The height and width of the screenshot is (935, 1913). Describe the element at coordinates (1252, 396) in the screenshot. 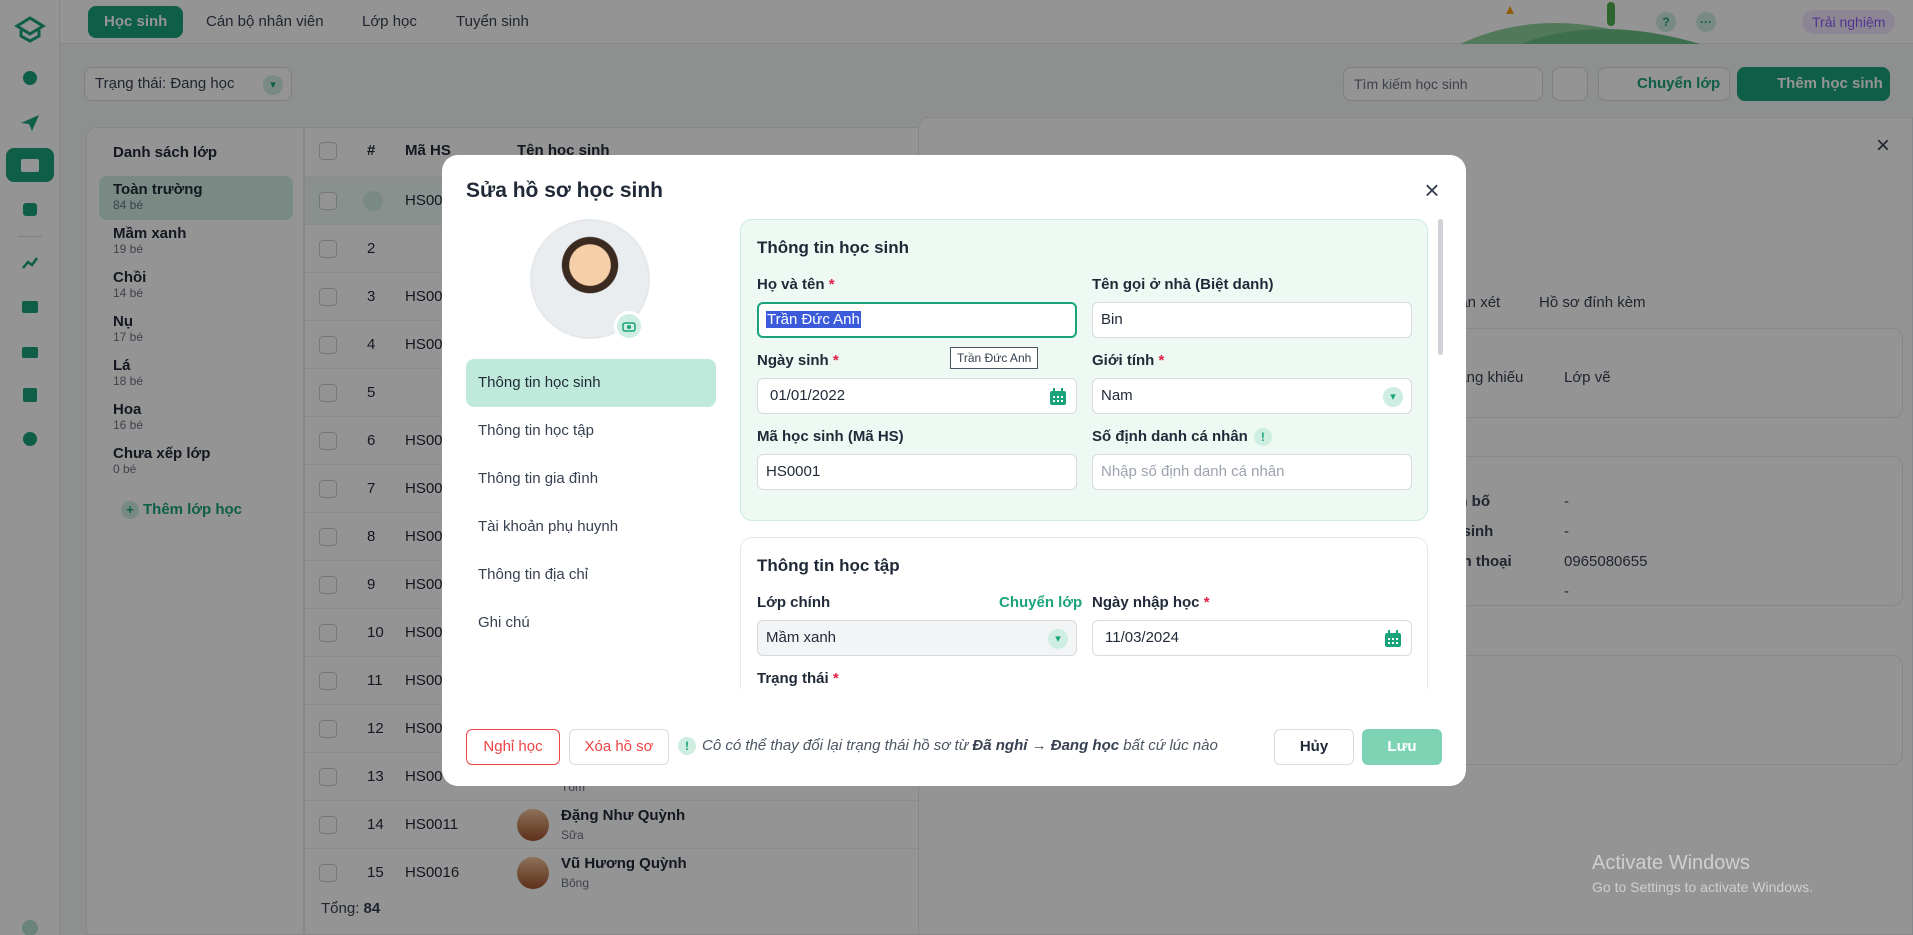

I see `gender-select: Nam ▾` at that location.